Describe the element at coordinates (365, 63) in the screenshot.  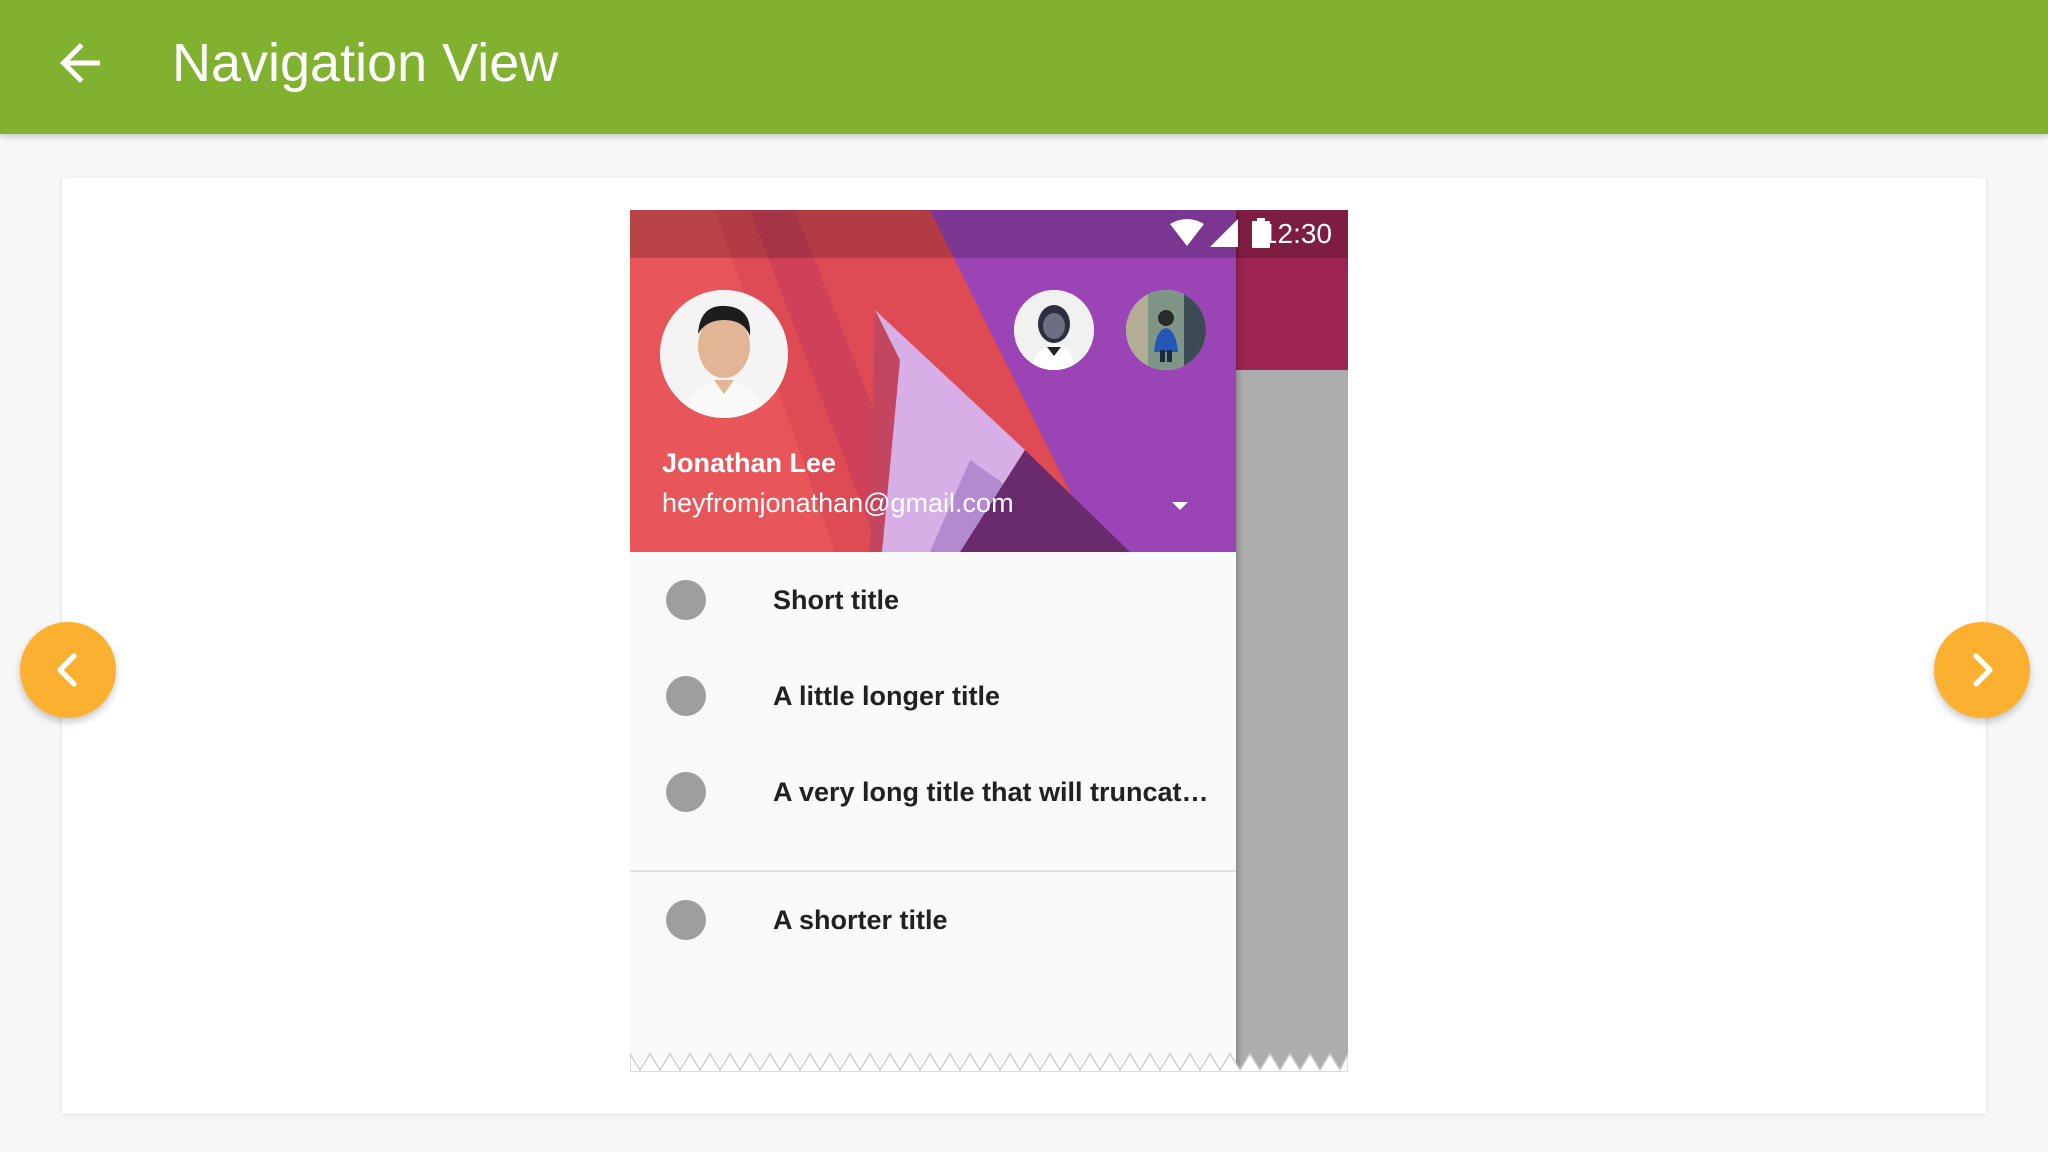
I see `page-title: Navigation View` at that location.